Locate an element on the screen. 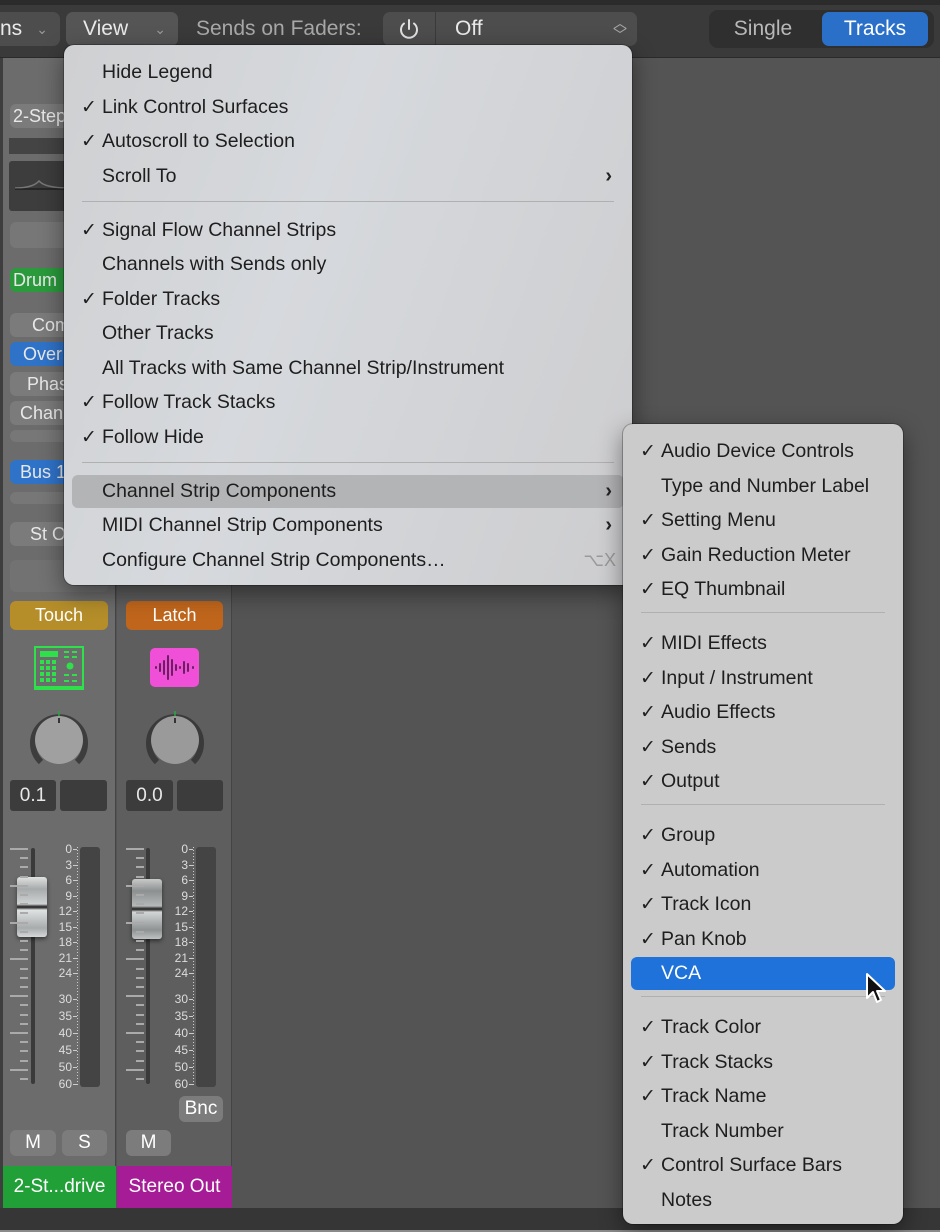 This screenshot has height=1232, width=940. component-menu-item: ✓ Input / Instrument is located at coordinates (763, 678).